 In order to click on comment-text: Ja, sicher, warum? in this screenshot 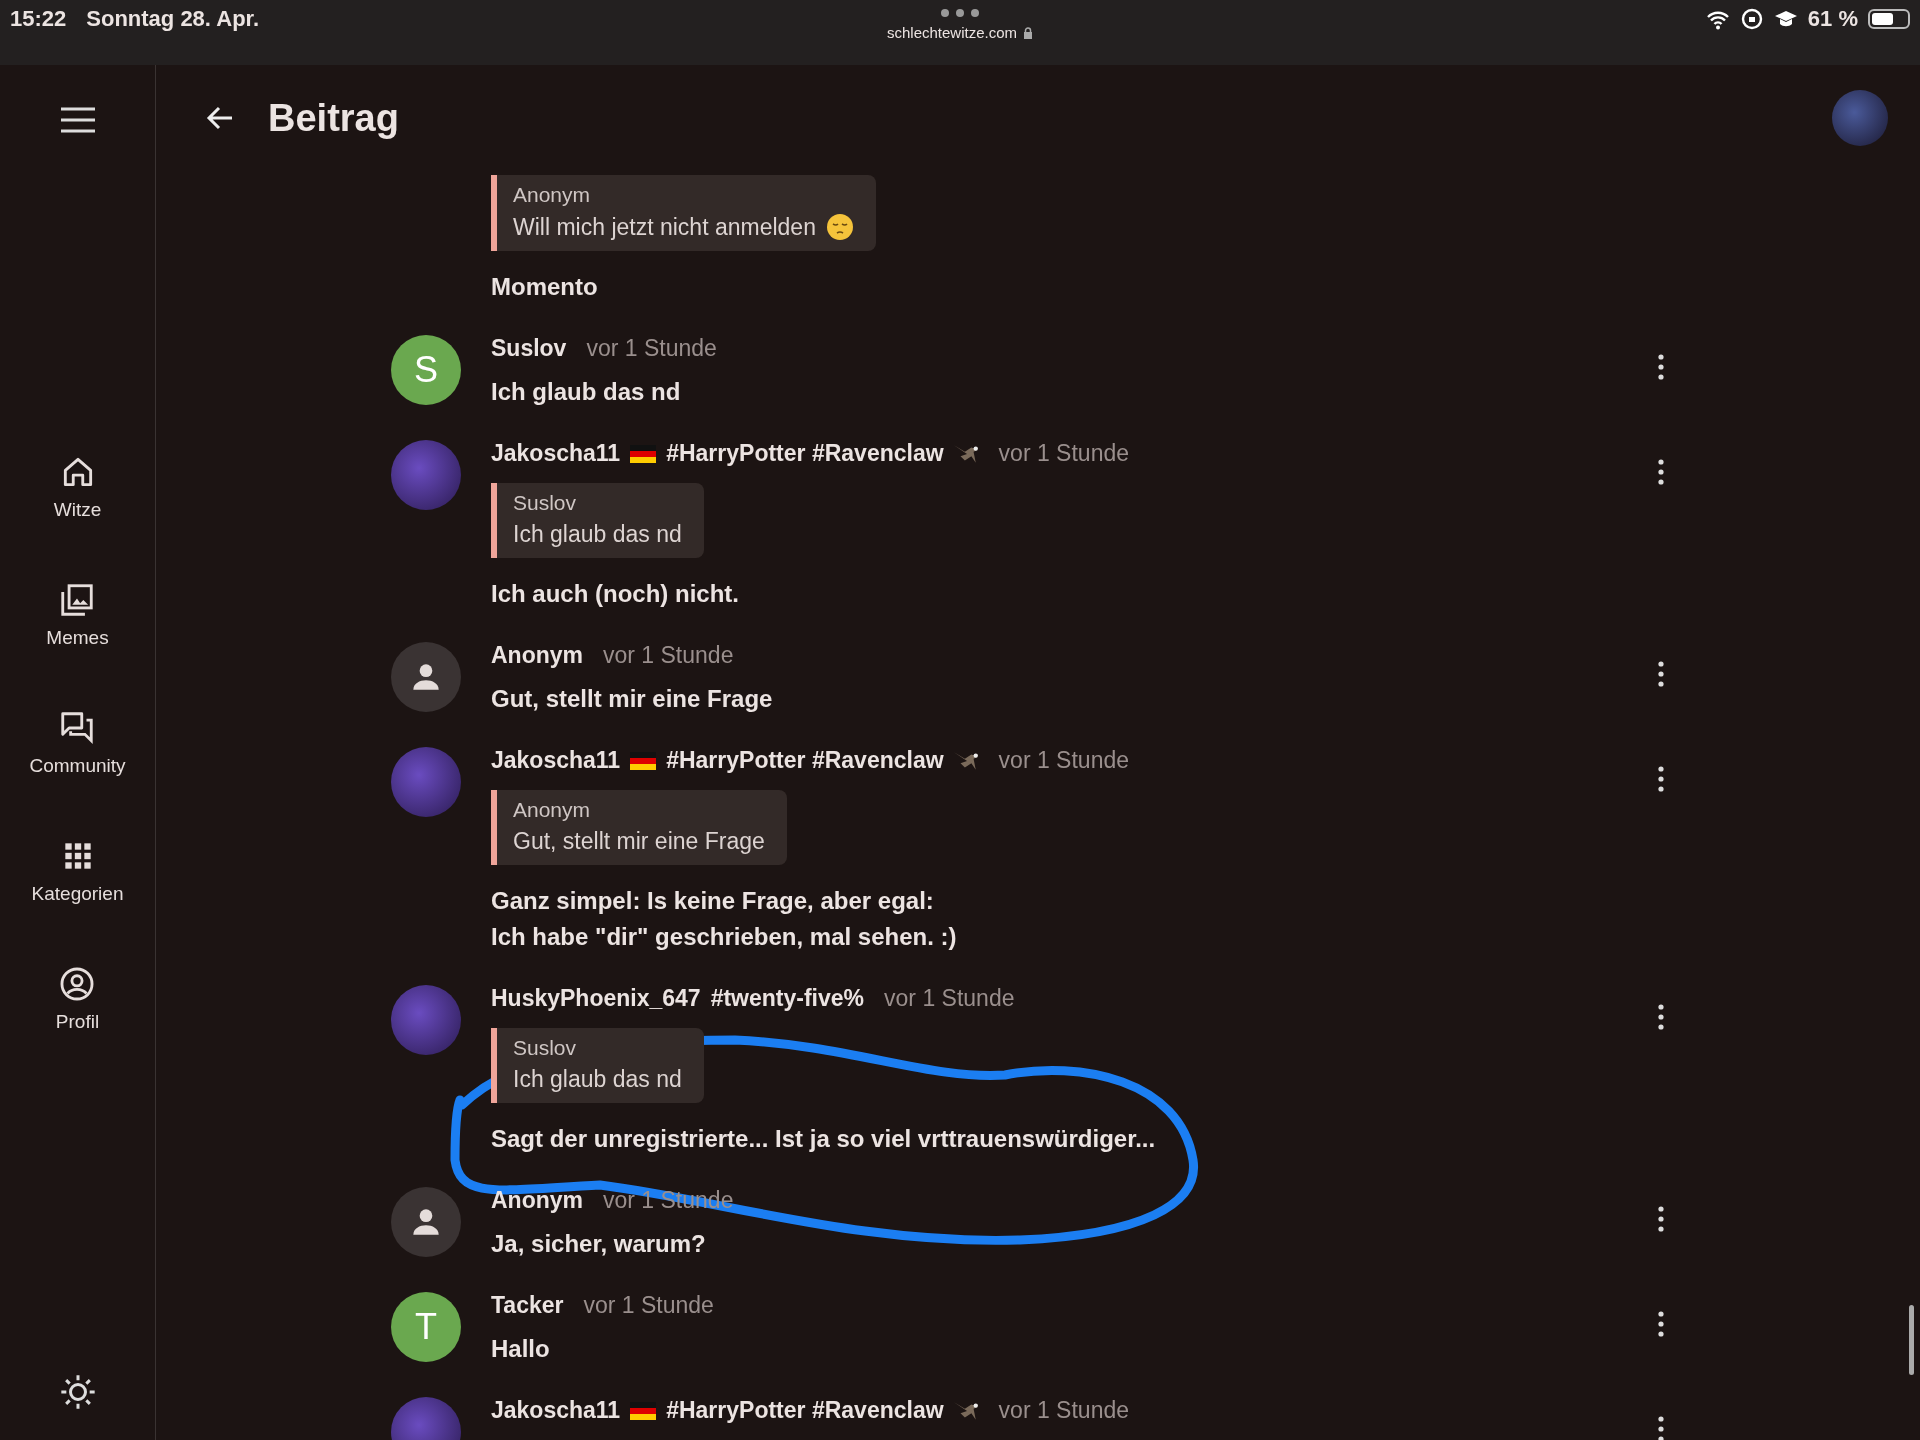, I will do `click(599, 1244)`.